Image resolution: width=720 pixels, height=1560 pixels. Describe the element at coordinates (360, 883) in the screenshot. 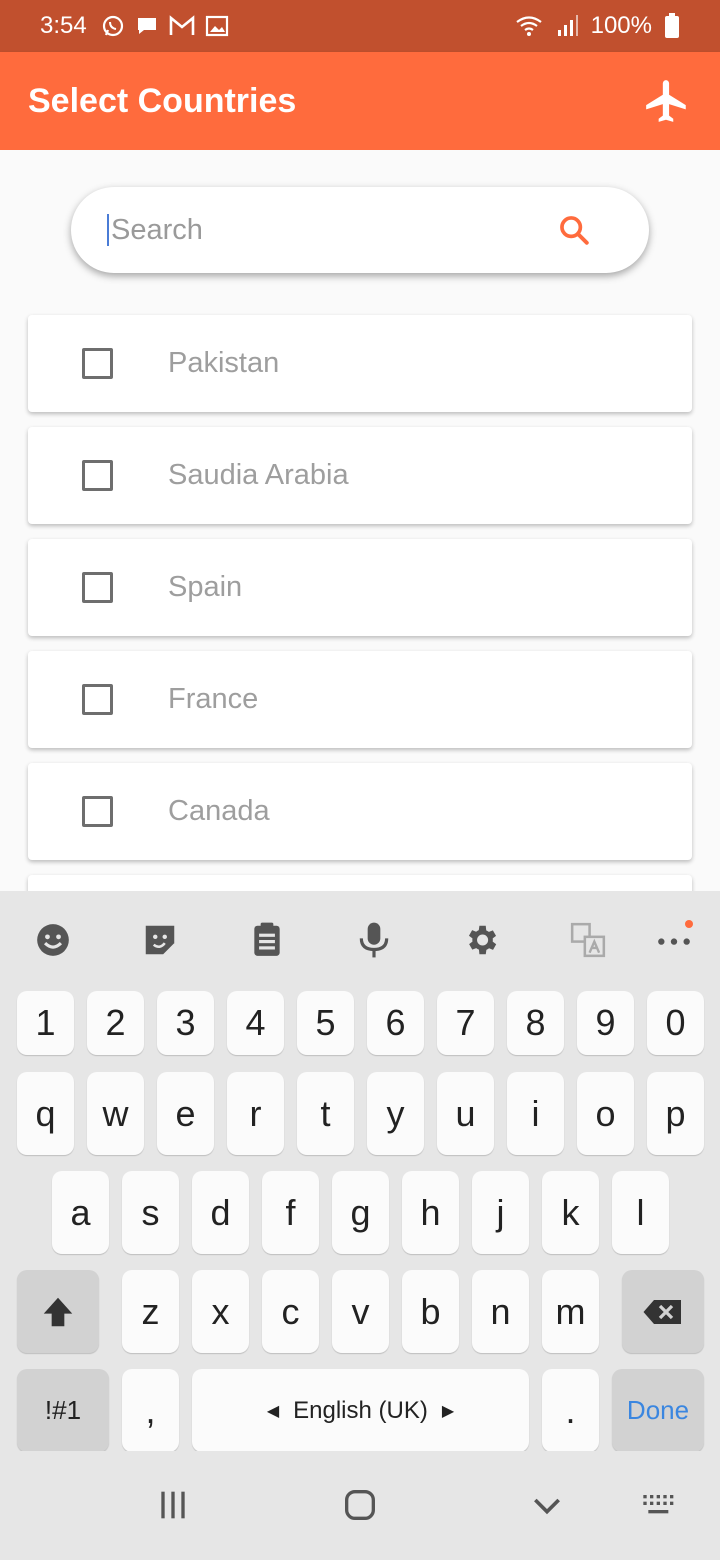

I see `list-item-country-partial` at that location.